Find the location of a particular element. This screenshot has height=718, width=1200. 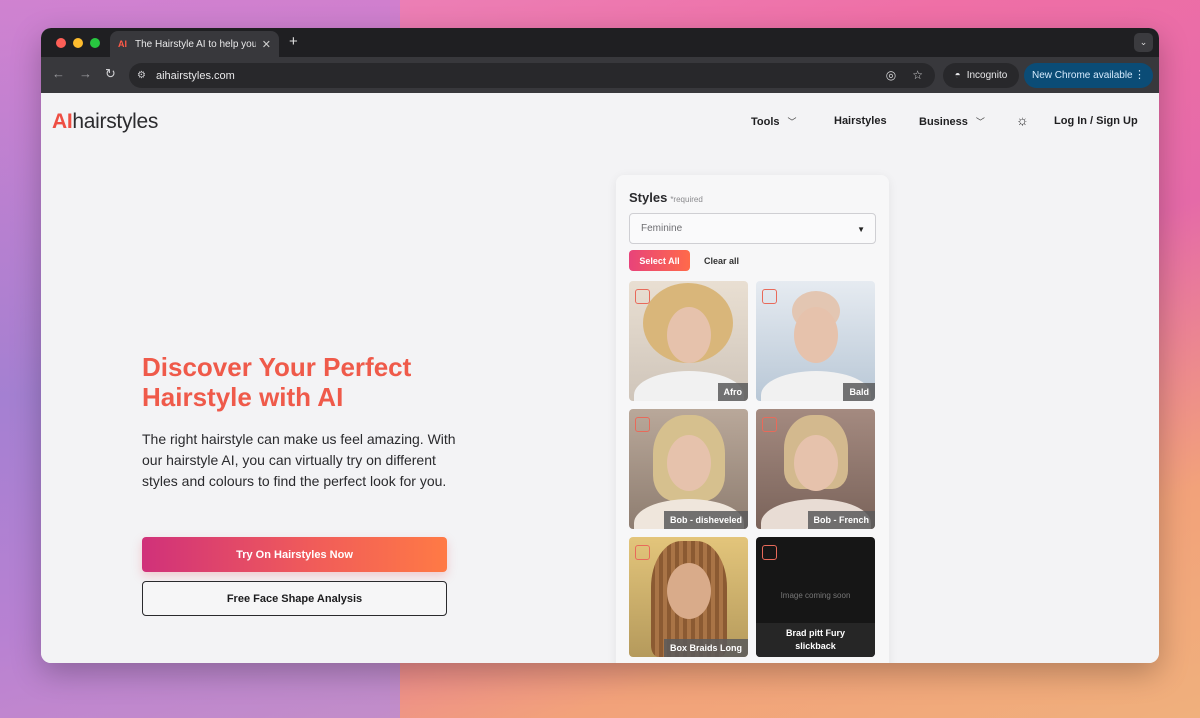

style-label: Box Braids Long is located at coordinates (705, 648).